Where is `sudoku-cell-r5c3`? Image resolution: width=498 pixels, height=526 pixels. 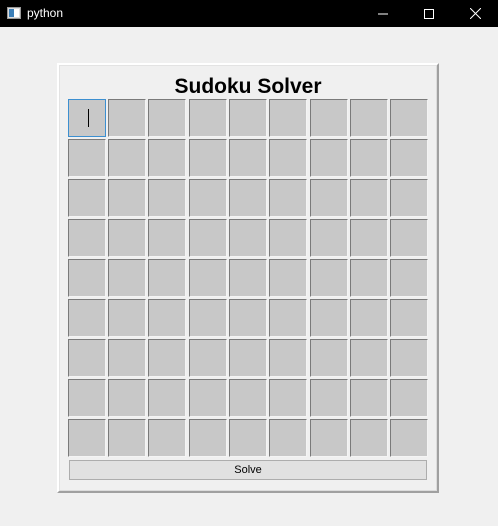 sudoku-cell-r5c3 is located at coordinates (167, 278).